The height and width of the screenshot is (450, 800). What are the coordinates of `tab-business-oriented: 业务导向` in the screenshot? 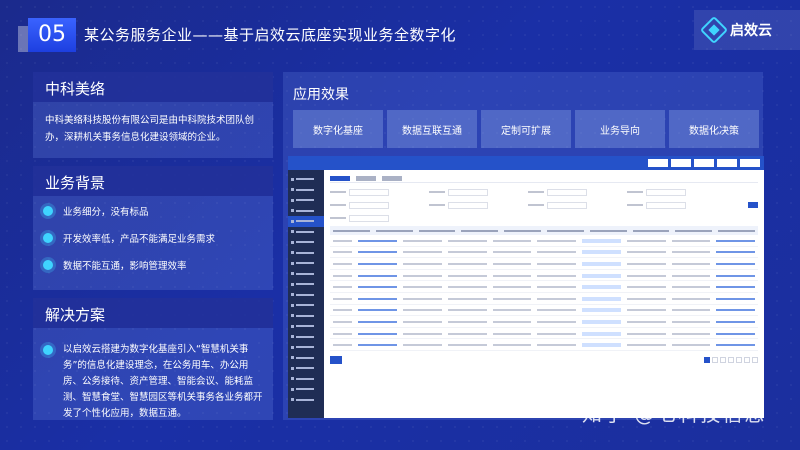 It's located at (620, 129).